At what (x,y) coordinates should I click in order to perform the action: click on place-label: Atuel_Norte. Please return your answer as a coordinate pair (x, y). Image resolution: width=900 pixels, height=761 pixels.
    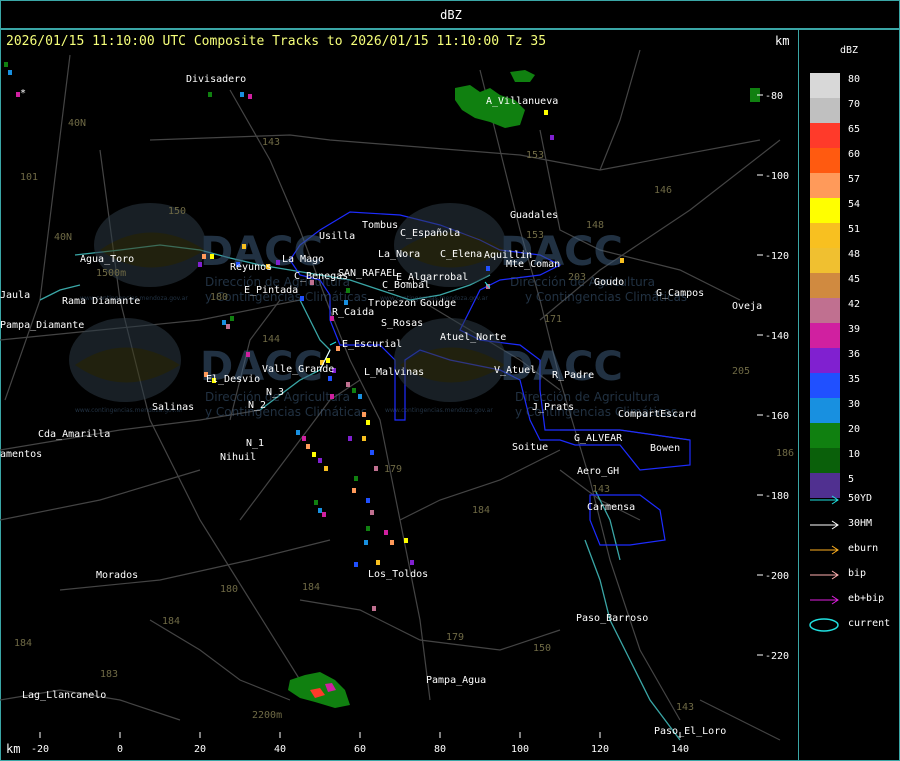
    Looking at the image, I should click on (473, 337).